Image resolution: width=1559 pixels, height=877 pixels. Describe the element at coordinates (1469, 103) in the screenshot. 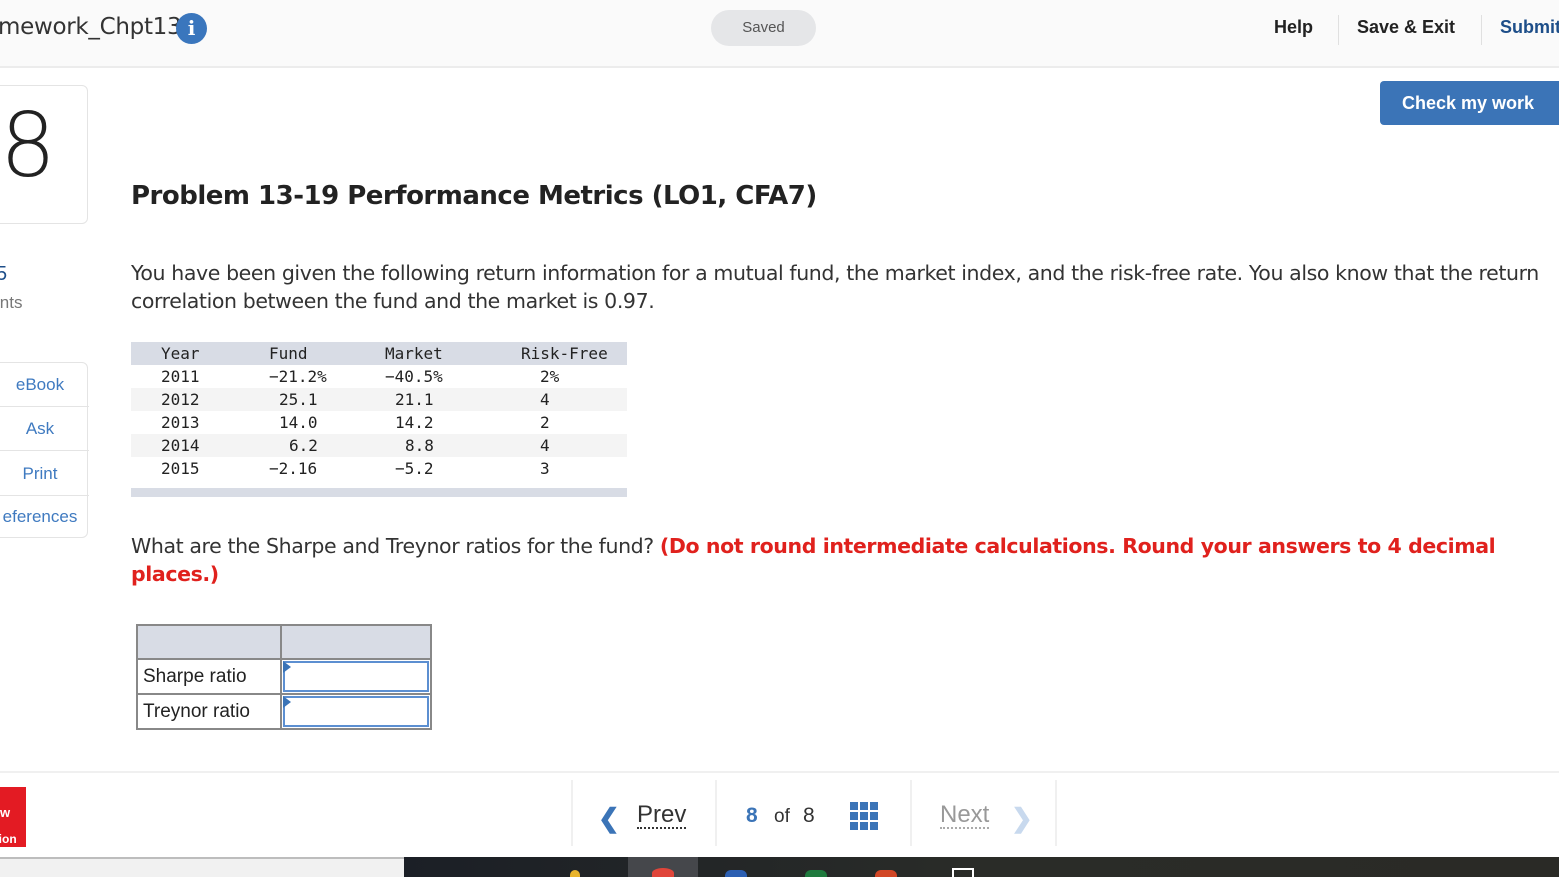

I see `check-my-work-button: Check my work` at that location.